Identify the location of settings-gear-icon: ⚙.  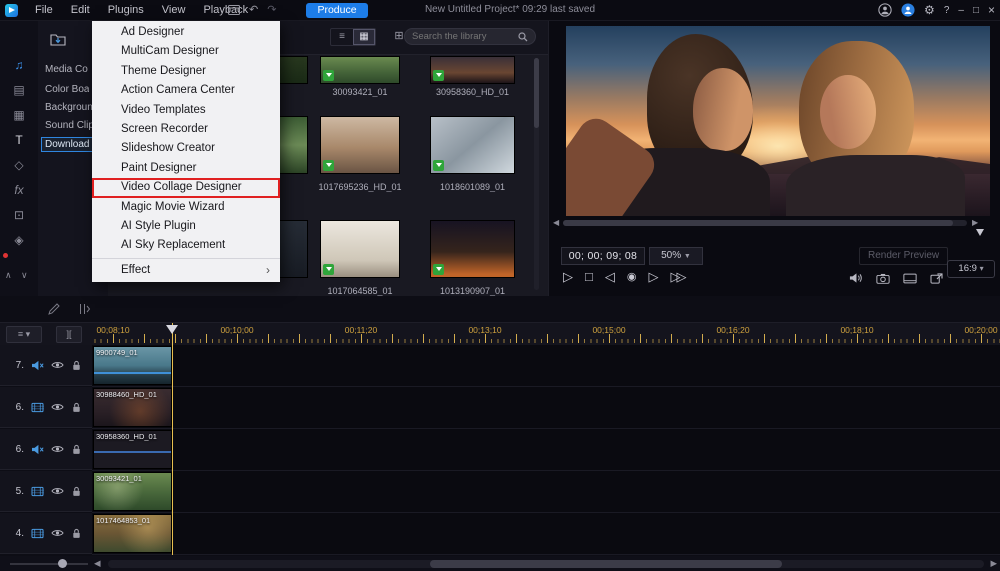
(929, 10).